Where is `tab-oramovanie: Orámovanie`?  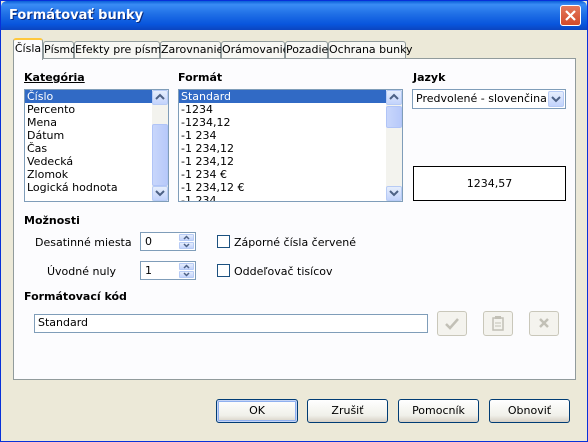
tab-oramovanie: Orámovanie is located at coordinates (255, 50).